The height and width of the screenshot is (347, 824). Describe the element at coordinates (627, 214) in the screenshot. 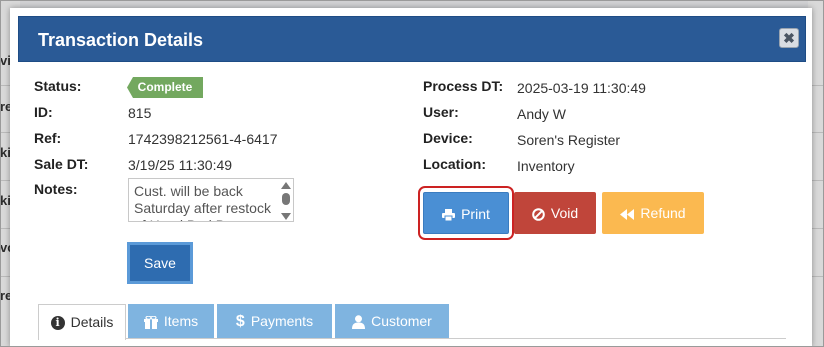

I see `fast-backward-icon` at that location.